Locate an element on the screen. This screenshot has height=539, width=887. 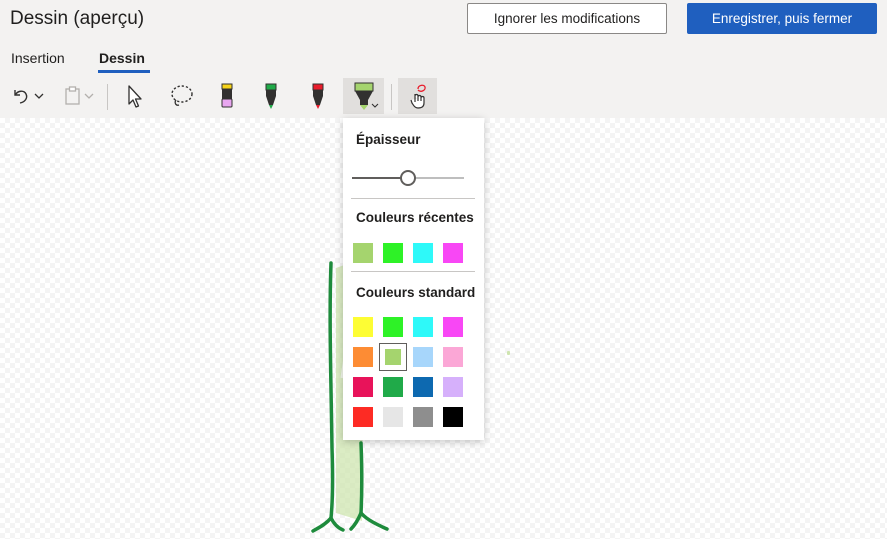
undo-button is located at coordinates (27, 96).